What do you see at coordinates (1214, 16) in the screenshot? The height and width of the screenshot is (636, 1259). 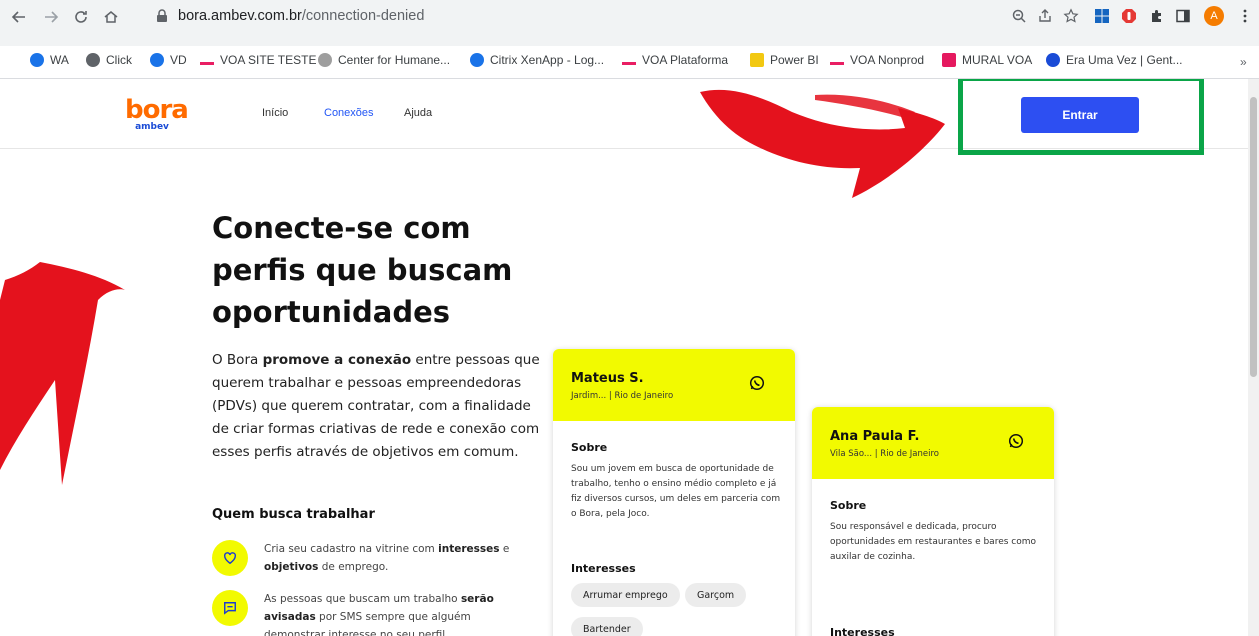 I see `profile-avatar: A` at bounding box center [1214, 16].